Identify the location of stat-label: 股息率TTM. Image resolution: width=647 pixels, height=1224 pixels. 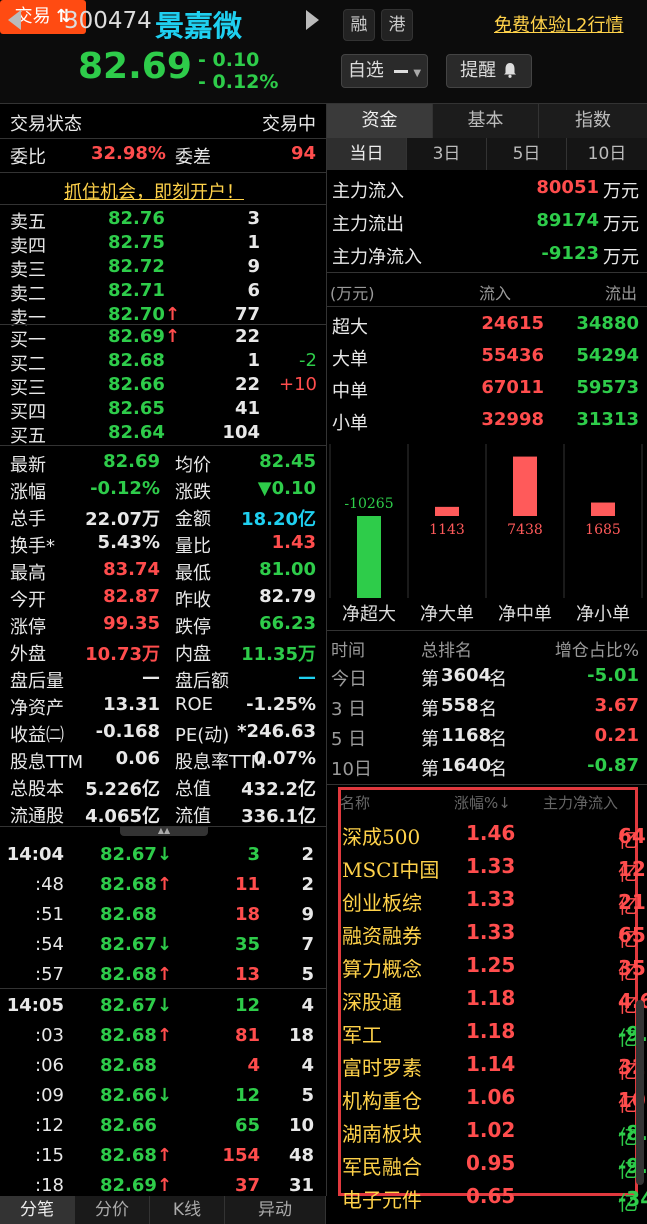
(221, 762).